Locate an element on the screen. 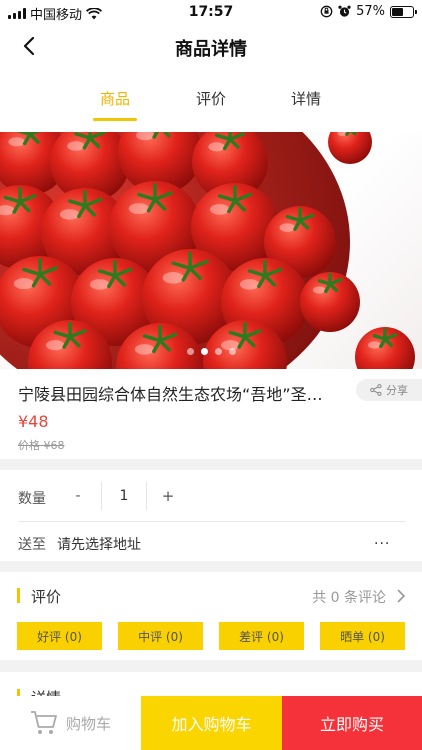  section-marker is located at coordinates (18, 595).